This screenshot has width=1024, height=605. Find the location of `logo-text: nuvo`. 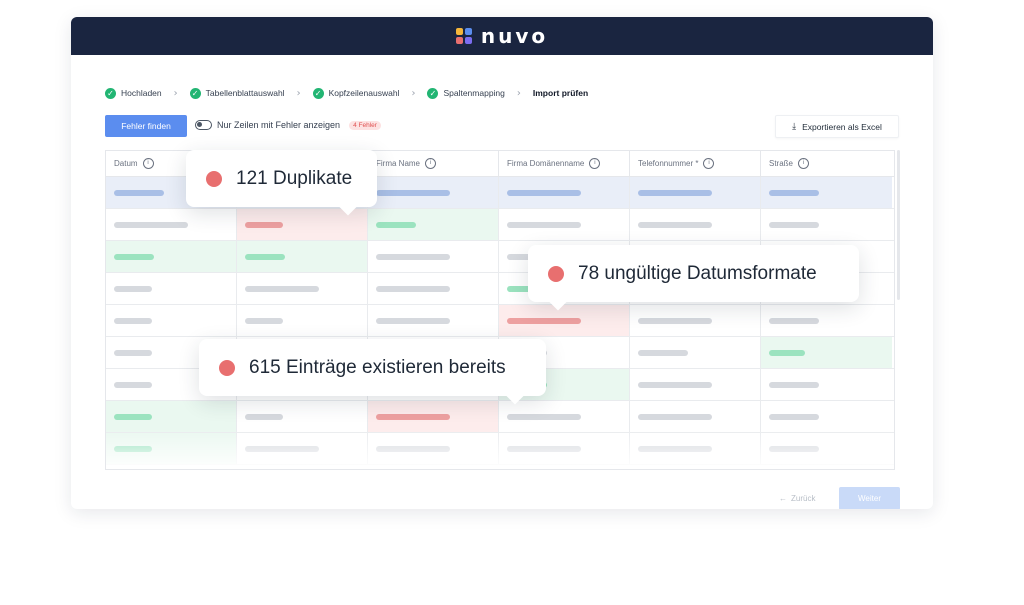

logo-text: nuvo is located at coordinates (514, 36).